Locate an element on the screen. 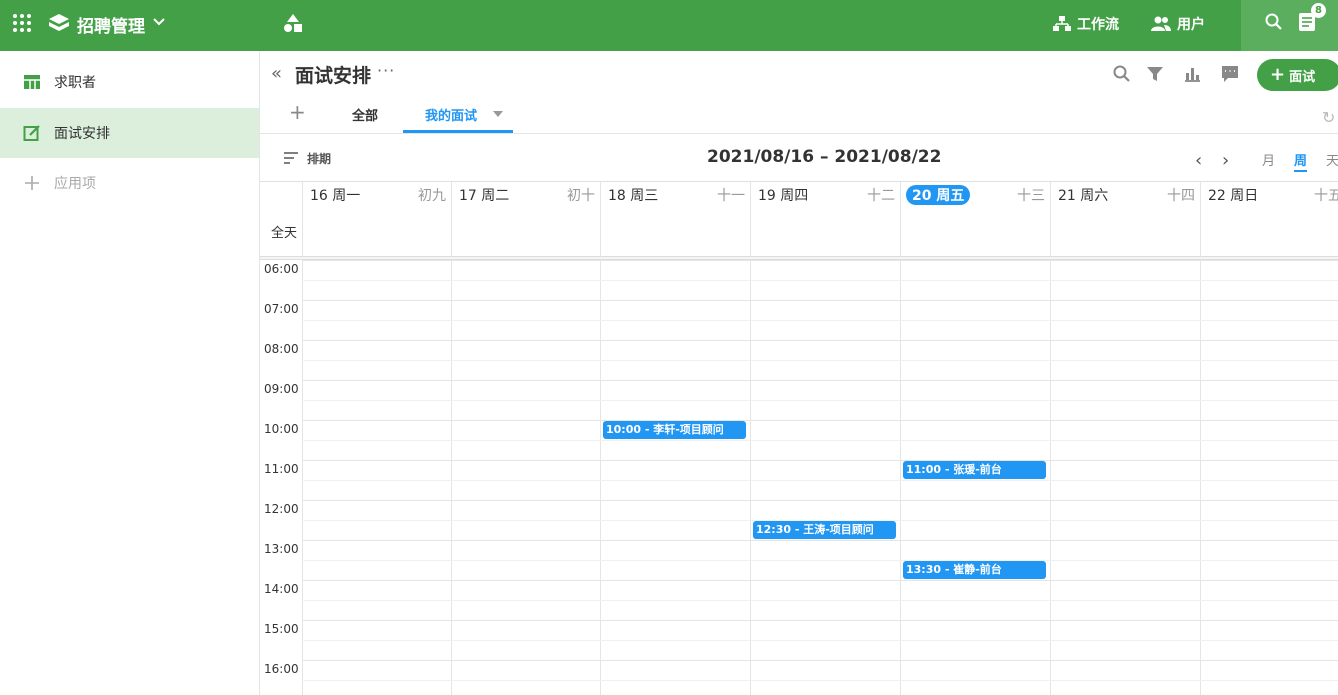  sidebar-item-interviews: 面试安排 is located at coordinates (129, 133).